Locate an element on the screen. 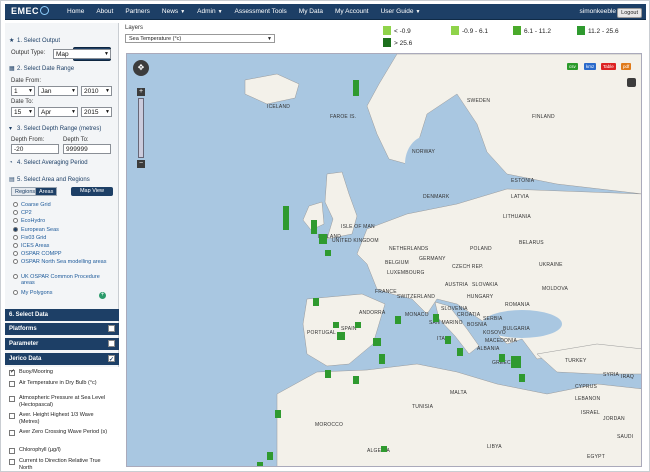  date-from-day: 1 ▼ is located at coordinates (23, 91).